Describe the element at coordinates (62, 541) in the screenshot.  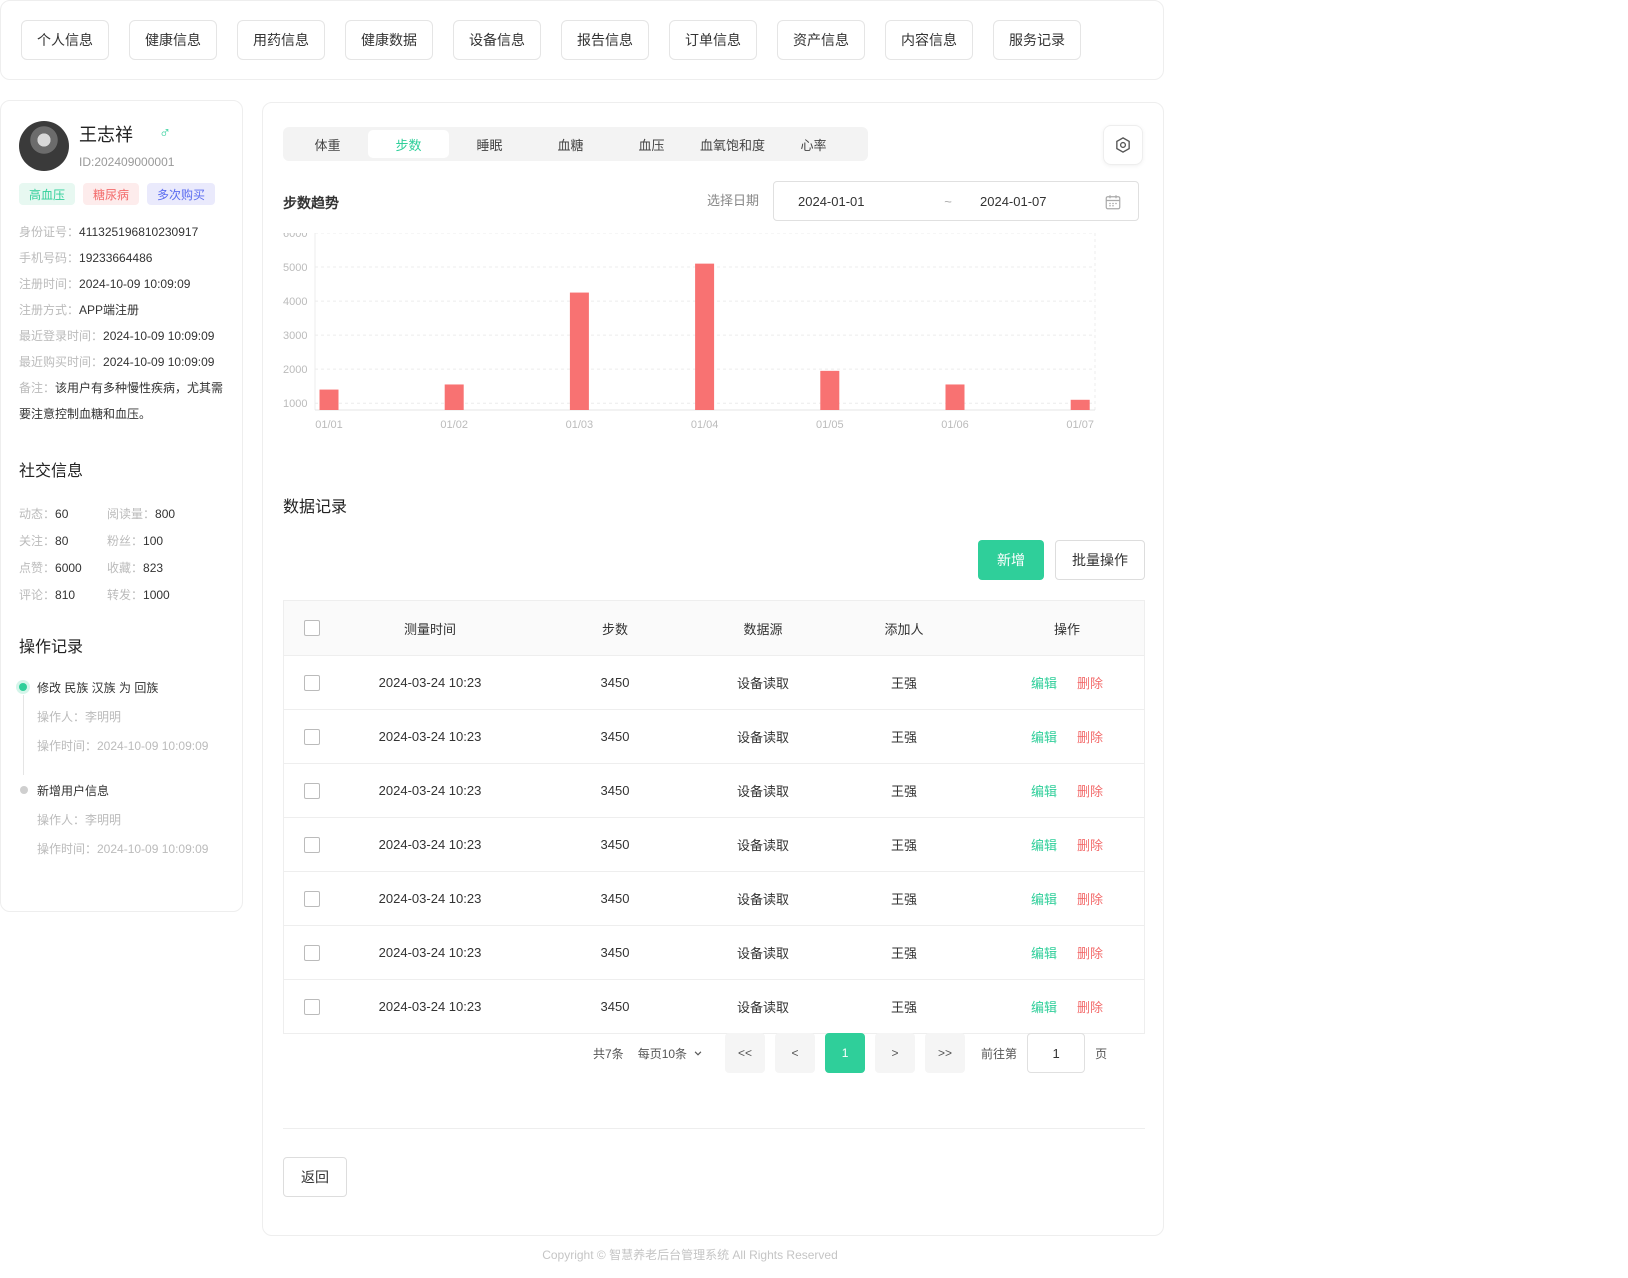
I see `social-value: 80` at that location.